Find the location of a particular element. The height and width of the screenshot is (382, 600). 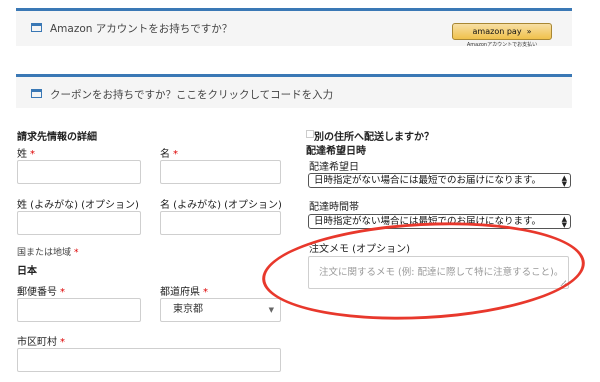

city-input is located at coordinates (149, 360).